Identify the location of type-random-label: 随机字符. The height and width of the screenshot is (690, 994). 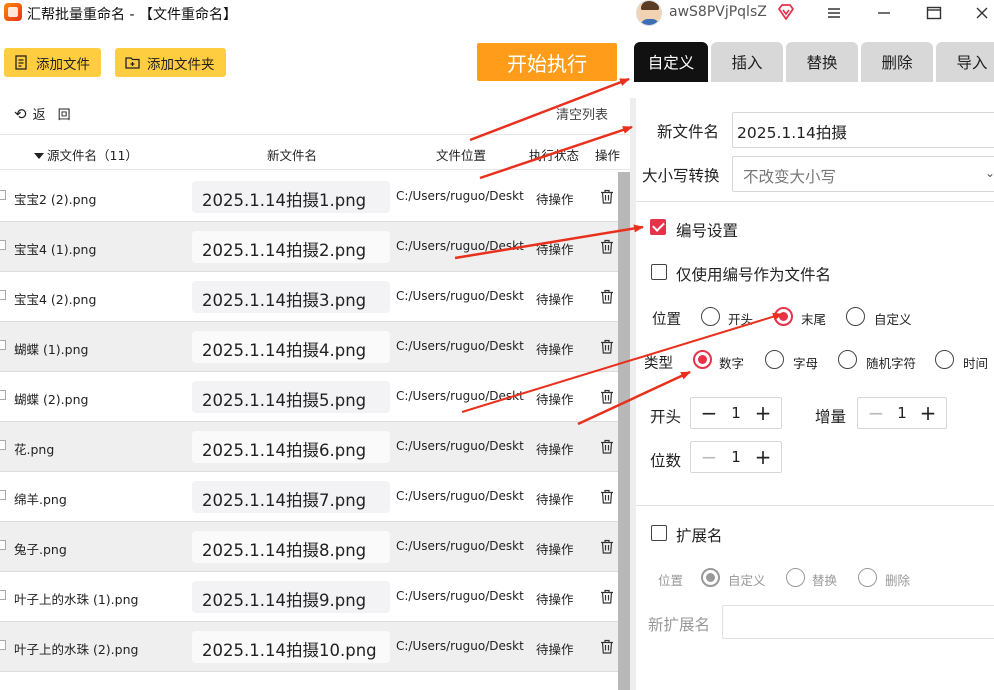
(891, 363).